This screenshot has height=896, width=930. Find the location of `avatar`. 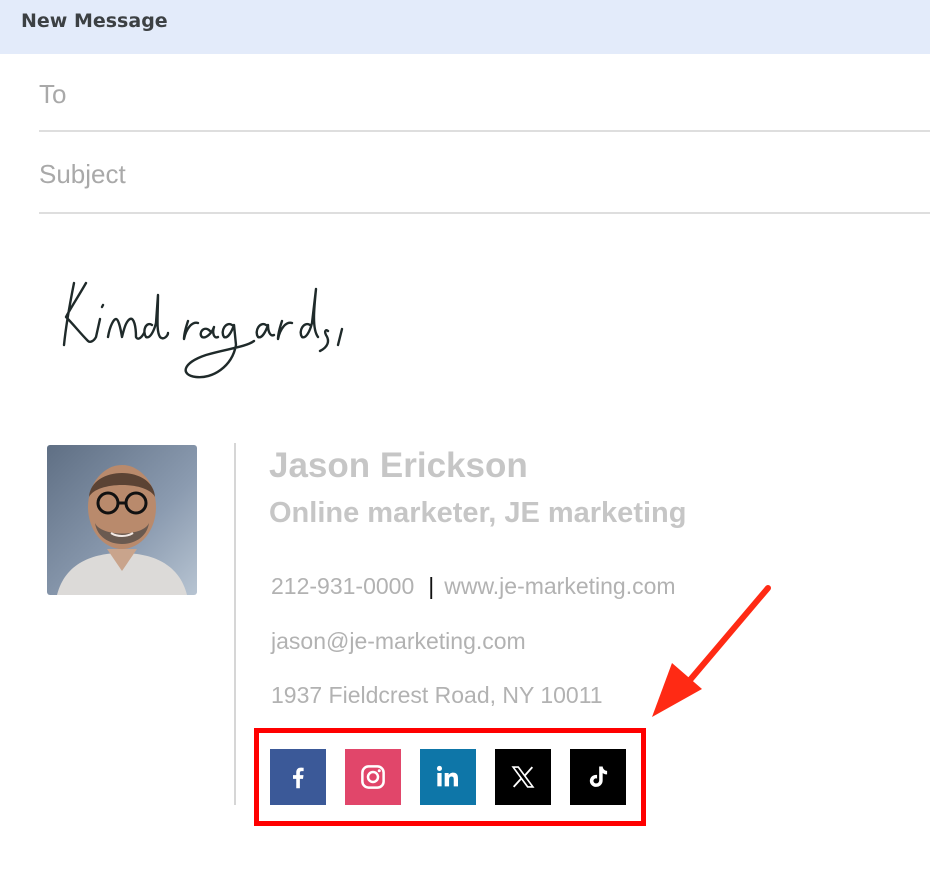

avatar is located at coordinates (122, 520).